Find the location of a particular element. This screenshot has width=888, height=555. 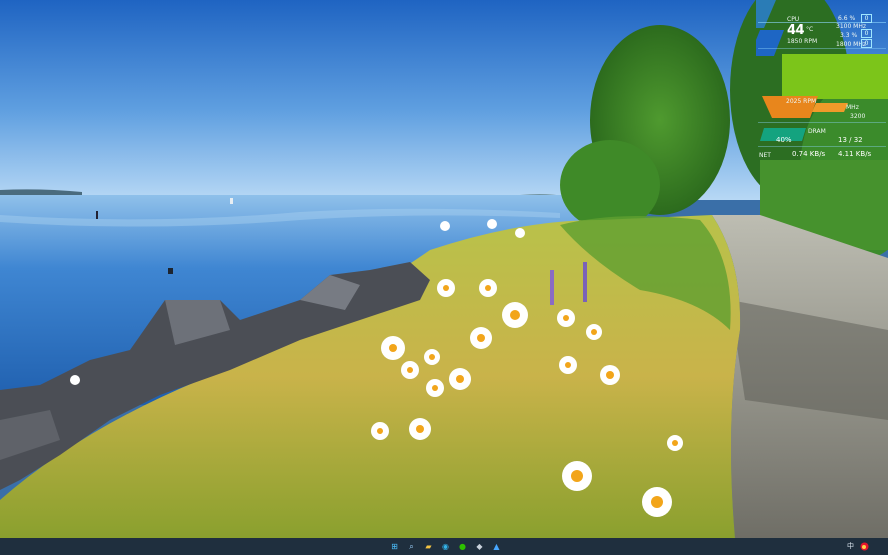

network-download: 4.11 KB/s is located at coordinates (855, 154).